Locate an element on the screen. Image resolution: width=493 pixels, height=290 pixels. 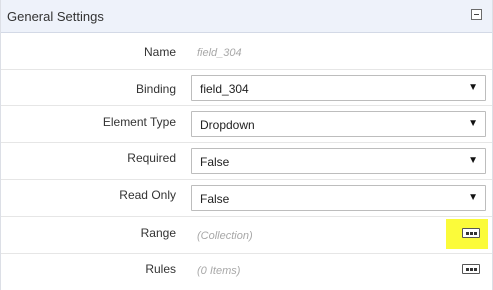
binding-label: Binding is located at coordinates (155, 89).